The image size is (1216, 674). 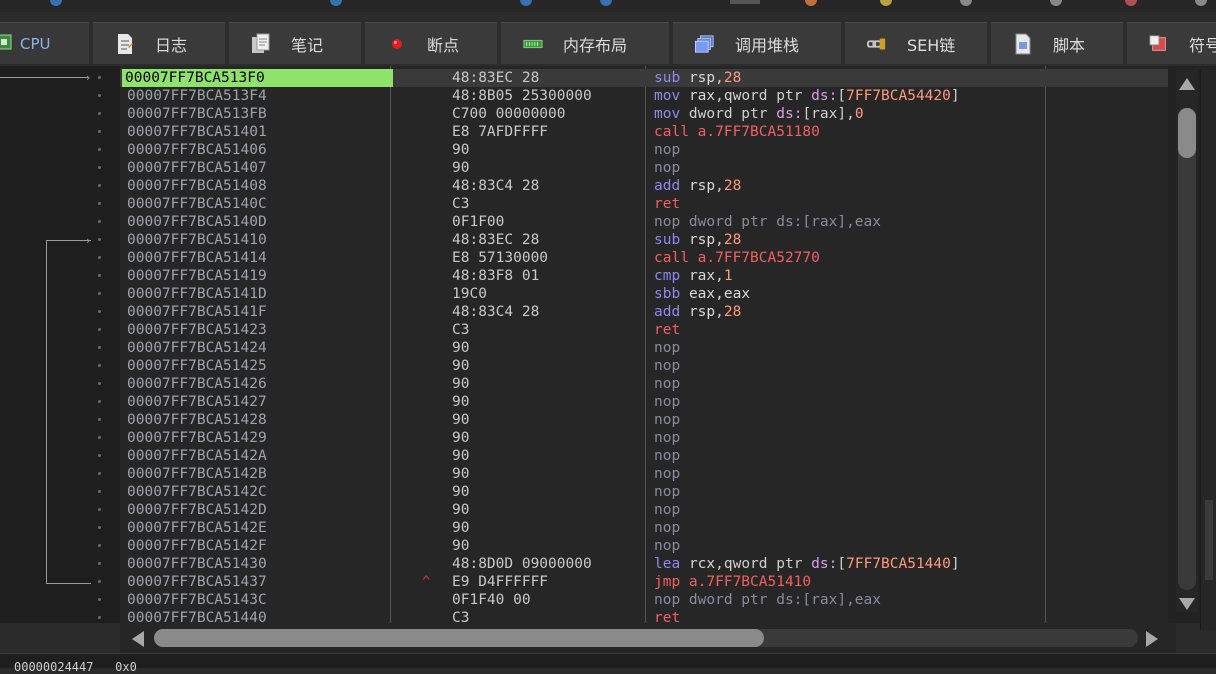 What do you see at coordinates (644, 474) in the screenshot?
I see `disasm-row: 00007FF7BCA5142B 90 nop` at bounding box center [644, 474].